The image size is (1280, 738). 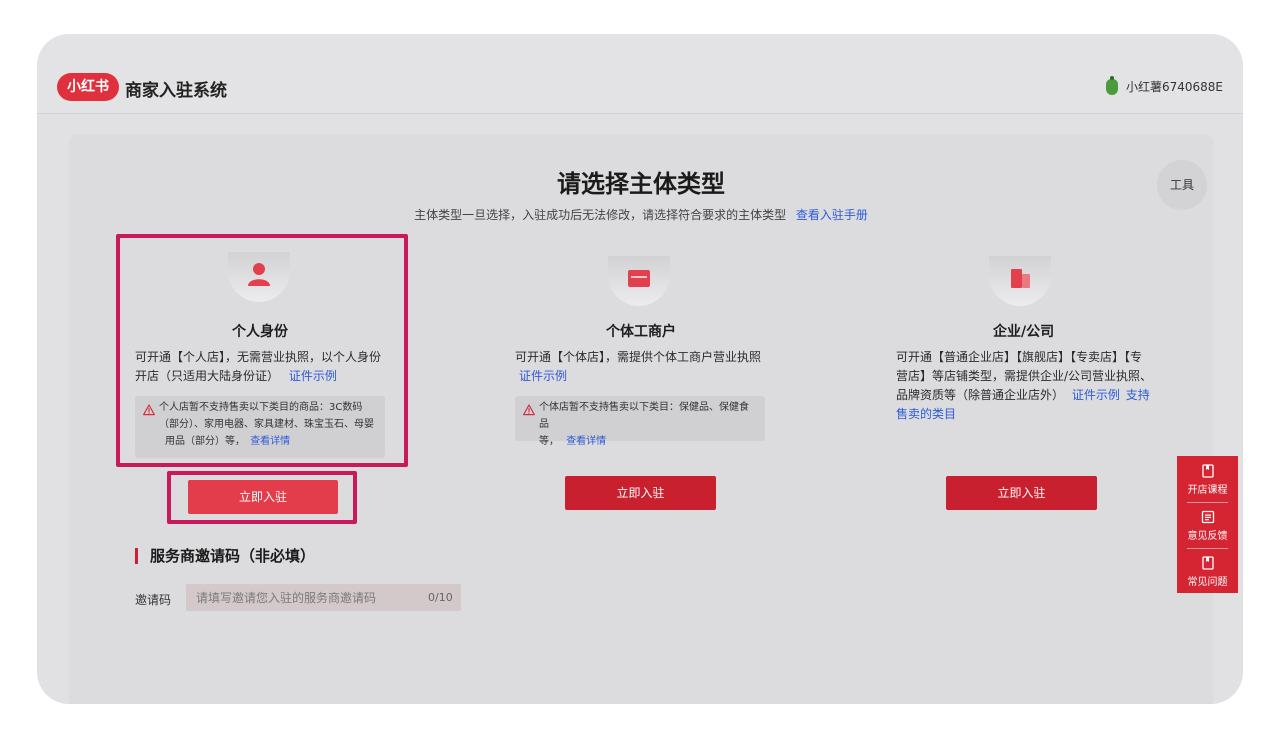 I want to click on card-title-sole-proprietor: 个体工商户, so click(x=641, y=332).